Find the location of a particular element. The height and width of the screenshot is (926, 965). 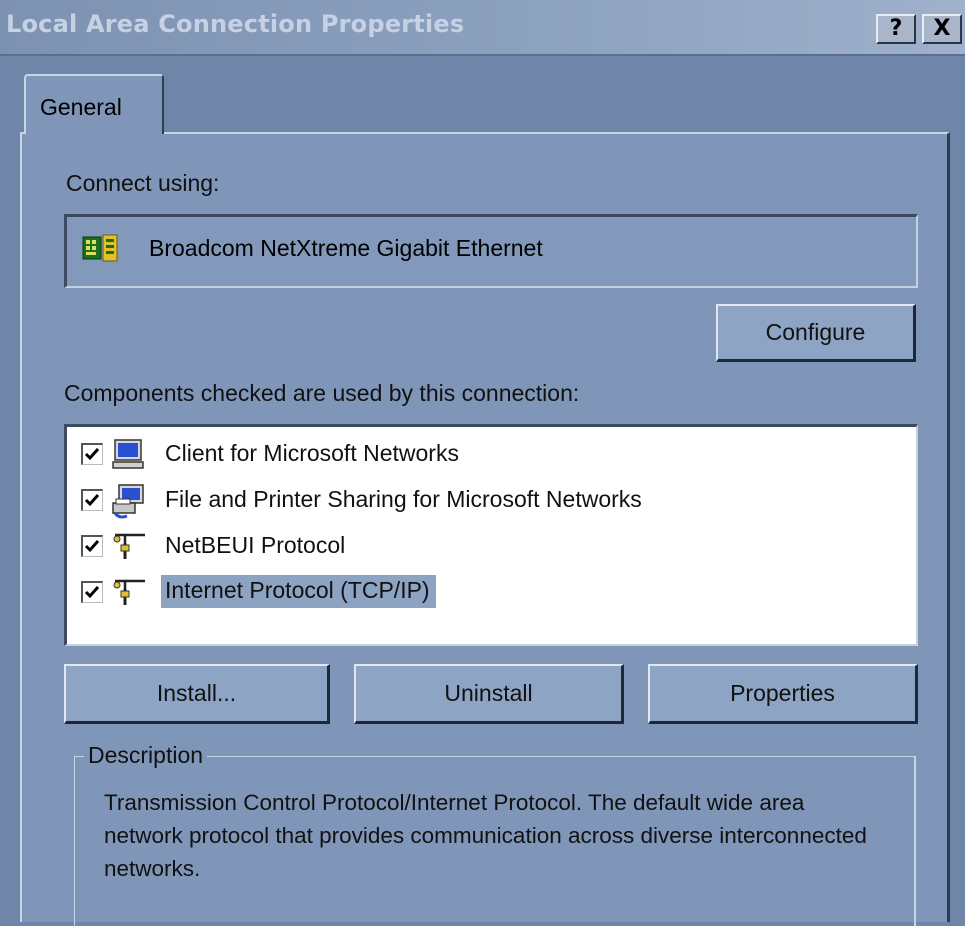

list-item-label: NetBEUI Protocol is located at coordinates (255, 545).